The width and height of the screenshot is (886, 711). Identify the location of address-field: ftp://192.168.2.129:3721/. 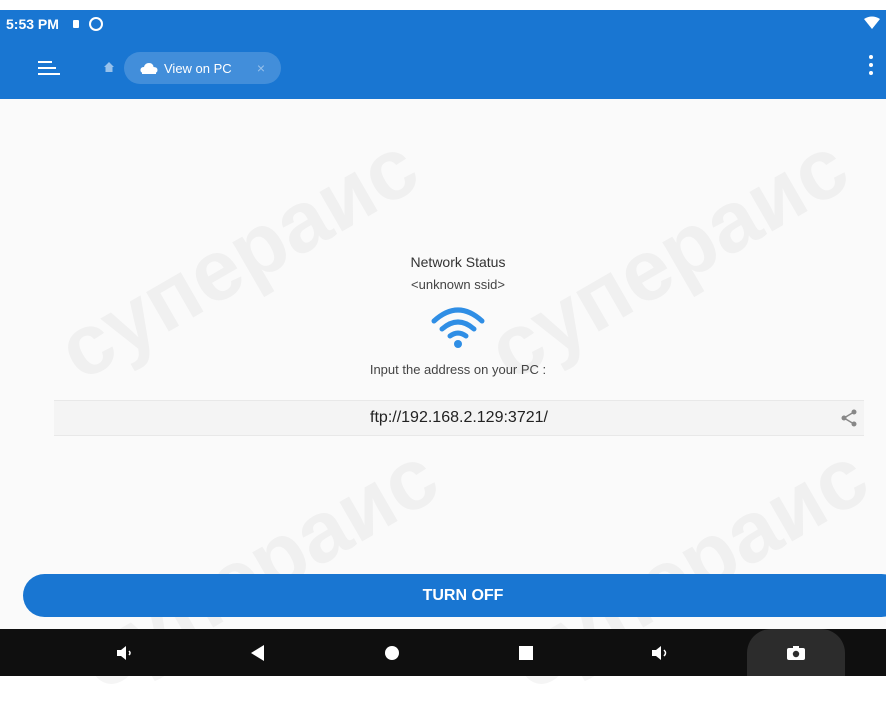
(459, 418).